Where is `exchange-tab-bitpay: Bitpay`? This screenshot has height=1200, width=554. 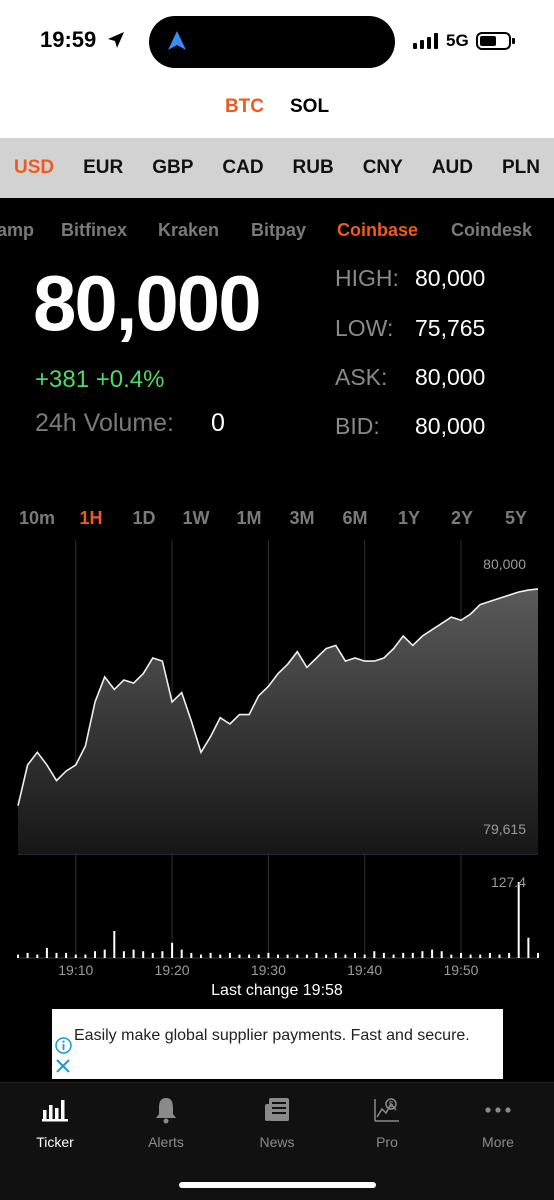 exchange-tab-bitpay: Bitpay is located at coordinates (278, 230).